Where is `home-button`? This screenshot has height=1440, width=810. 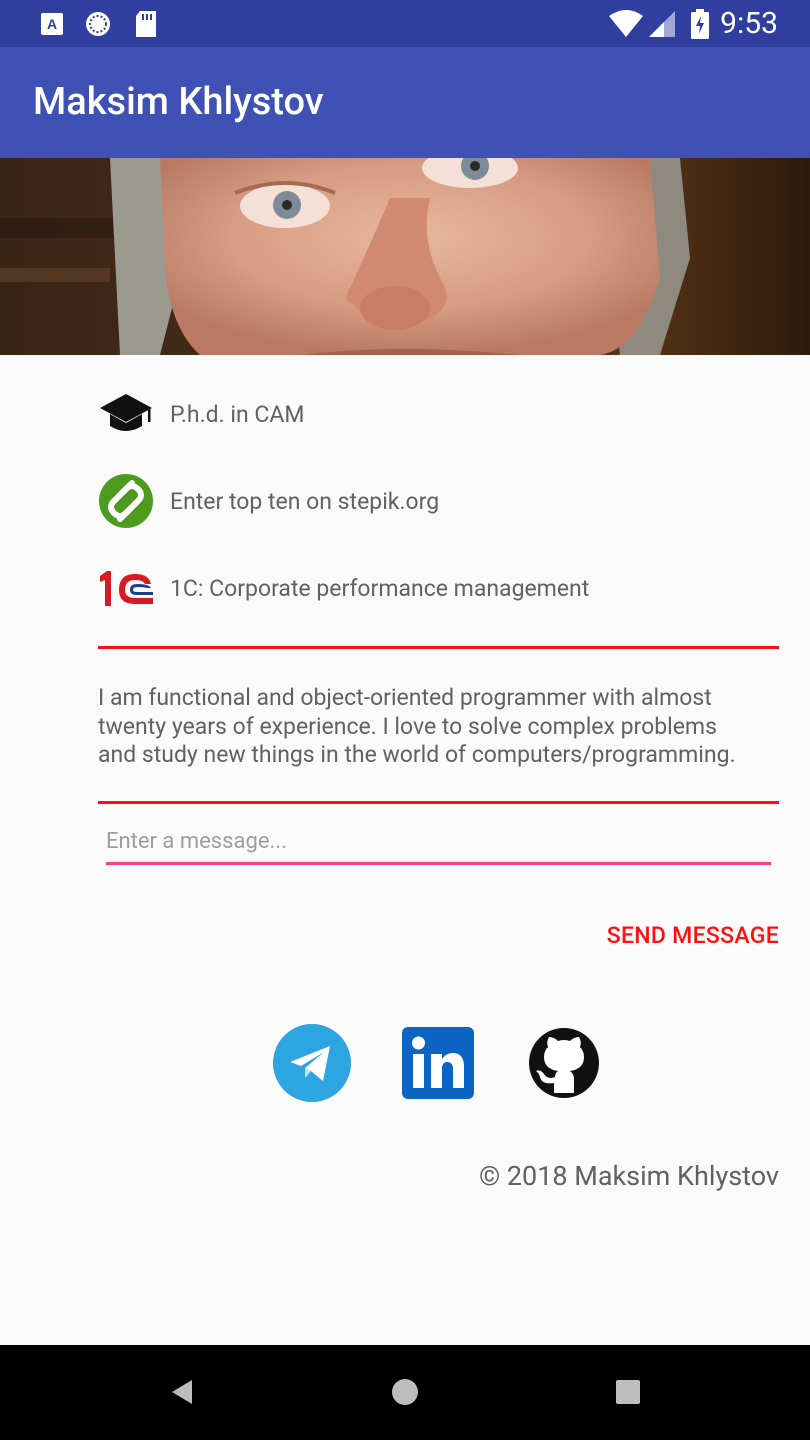
home-button is located at coordinates (405, 1394).